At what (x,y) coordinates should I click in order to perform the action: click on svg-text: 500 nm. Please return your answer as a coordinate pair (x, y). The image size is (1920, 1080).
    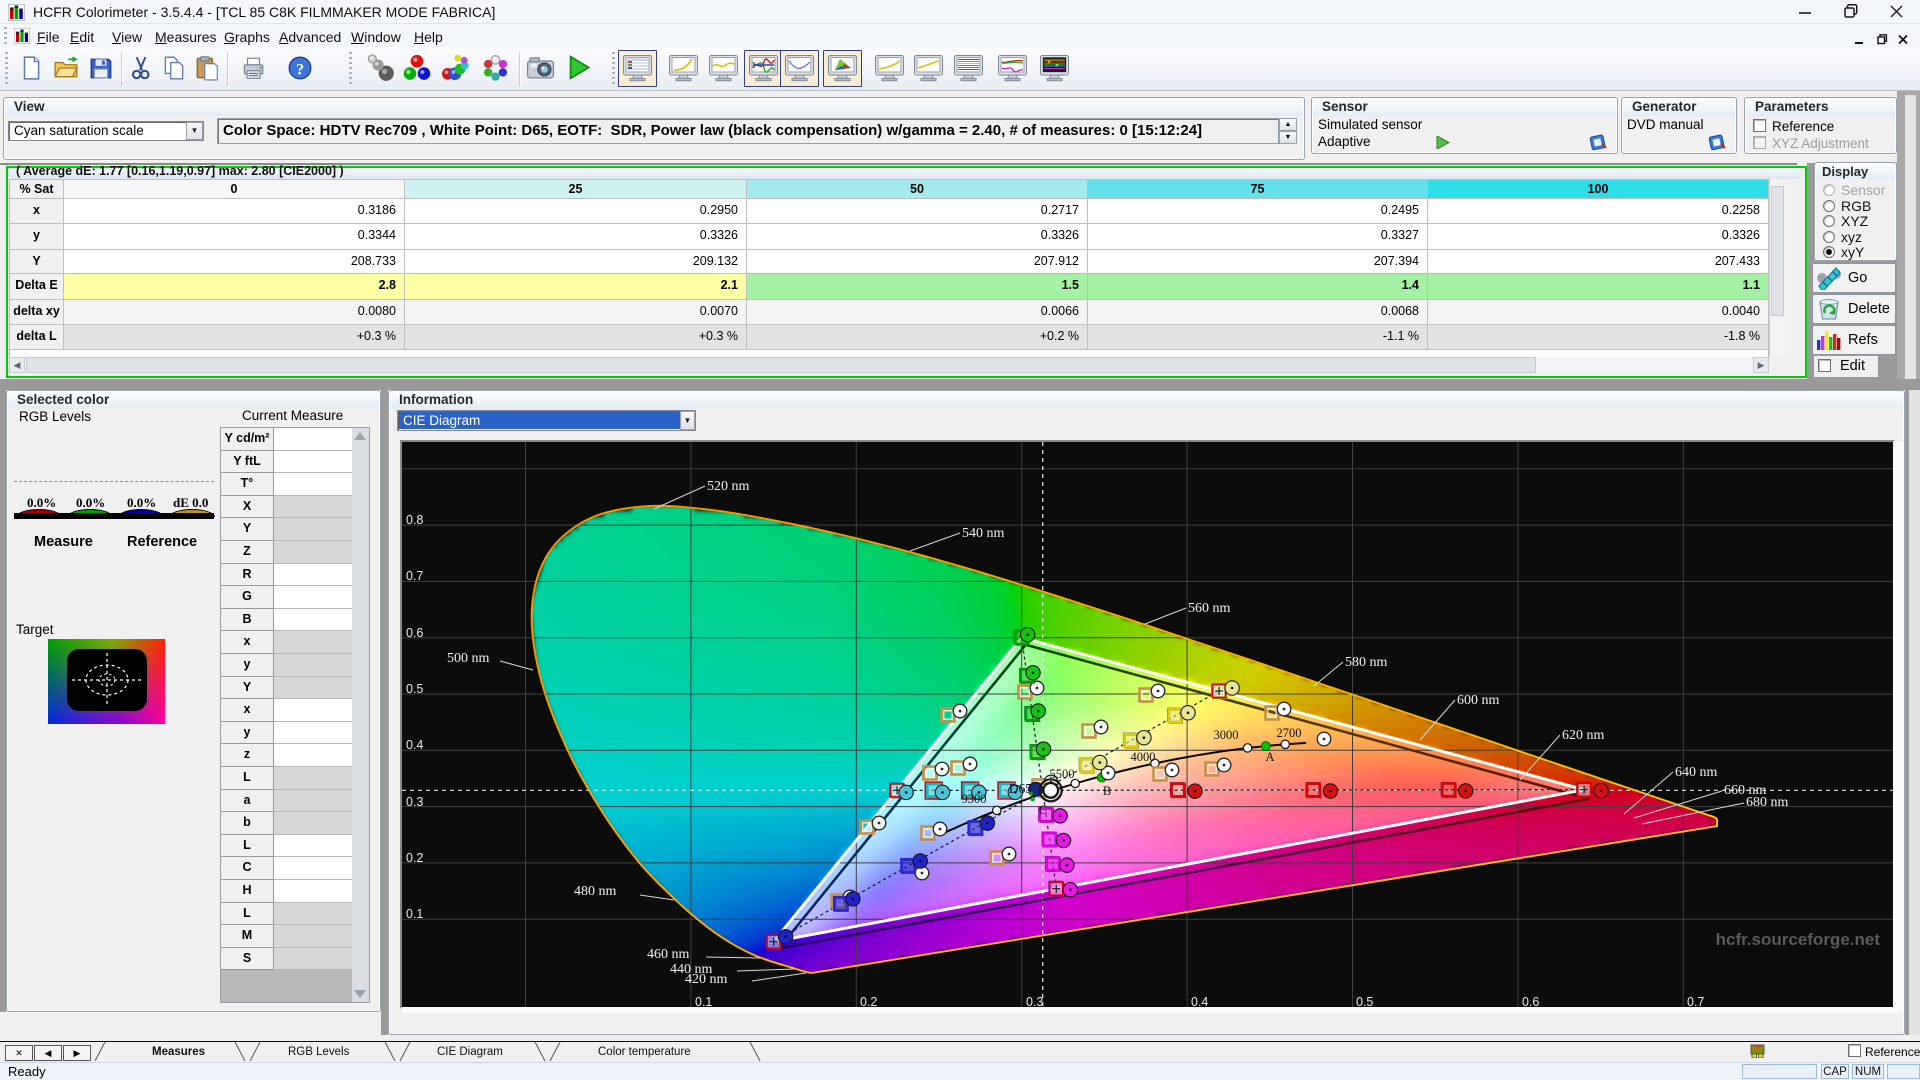
    Looking at the image, I should click on (468, 658).